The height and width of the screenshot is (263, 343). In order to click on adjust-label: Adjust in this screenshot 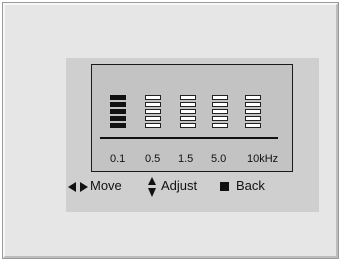, I will do `click(179, 185)`.